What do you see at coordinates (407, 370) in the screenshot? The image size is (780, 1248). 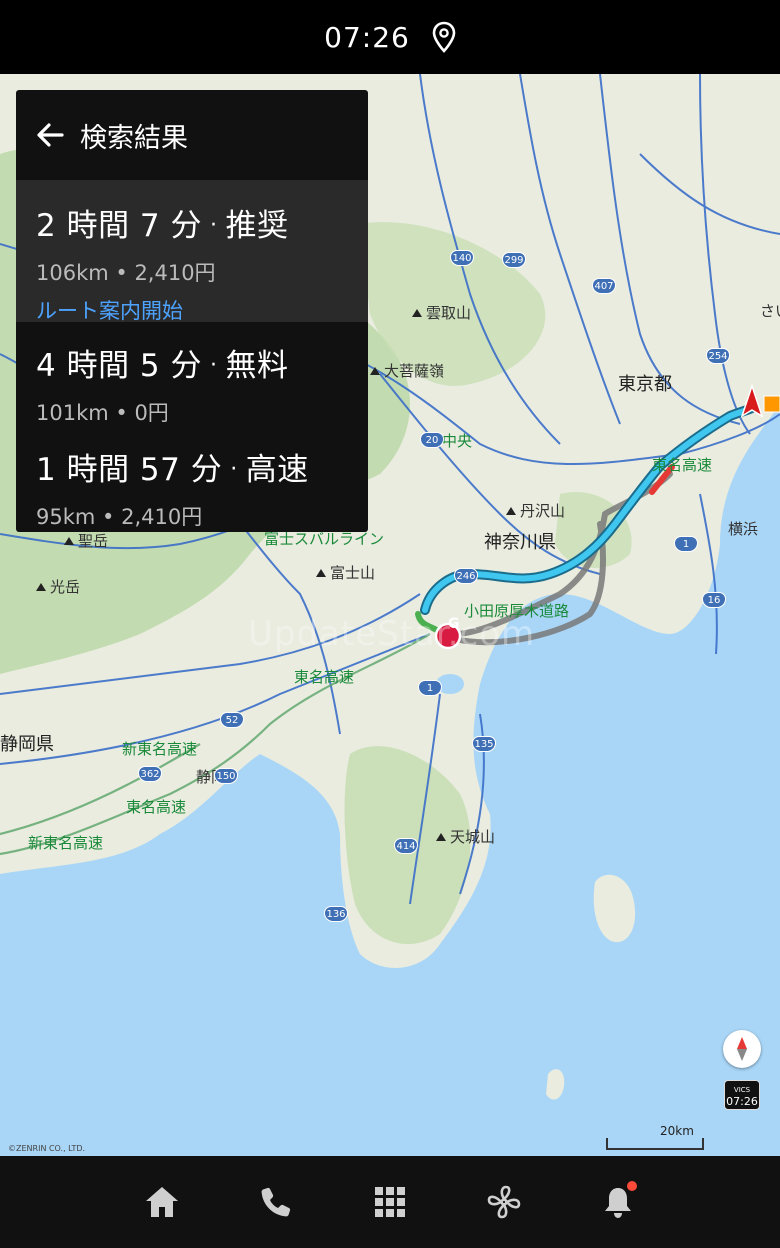 I see `label-daibosatsu: 大菩薩嶺` at bounding box center [407, 370].